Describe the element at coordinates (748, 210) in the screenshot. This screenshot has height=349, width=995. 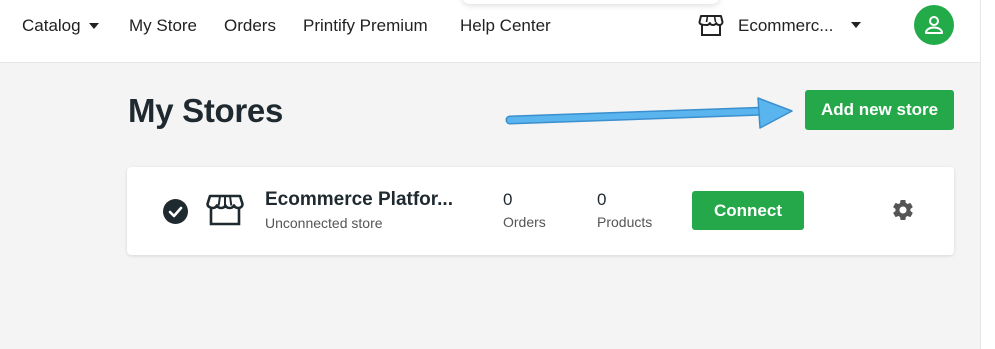
I see `connect-button: Connect` at that location.